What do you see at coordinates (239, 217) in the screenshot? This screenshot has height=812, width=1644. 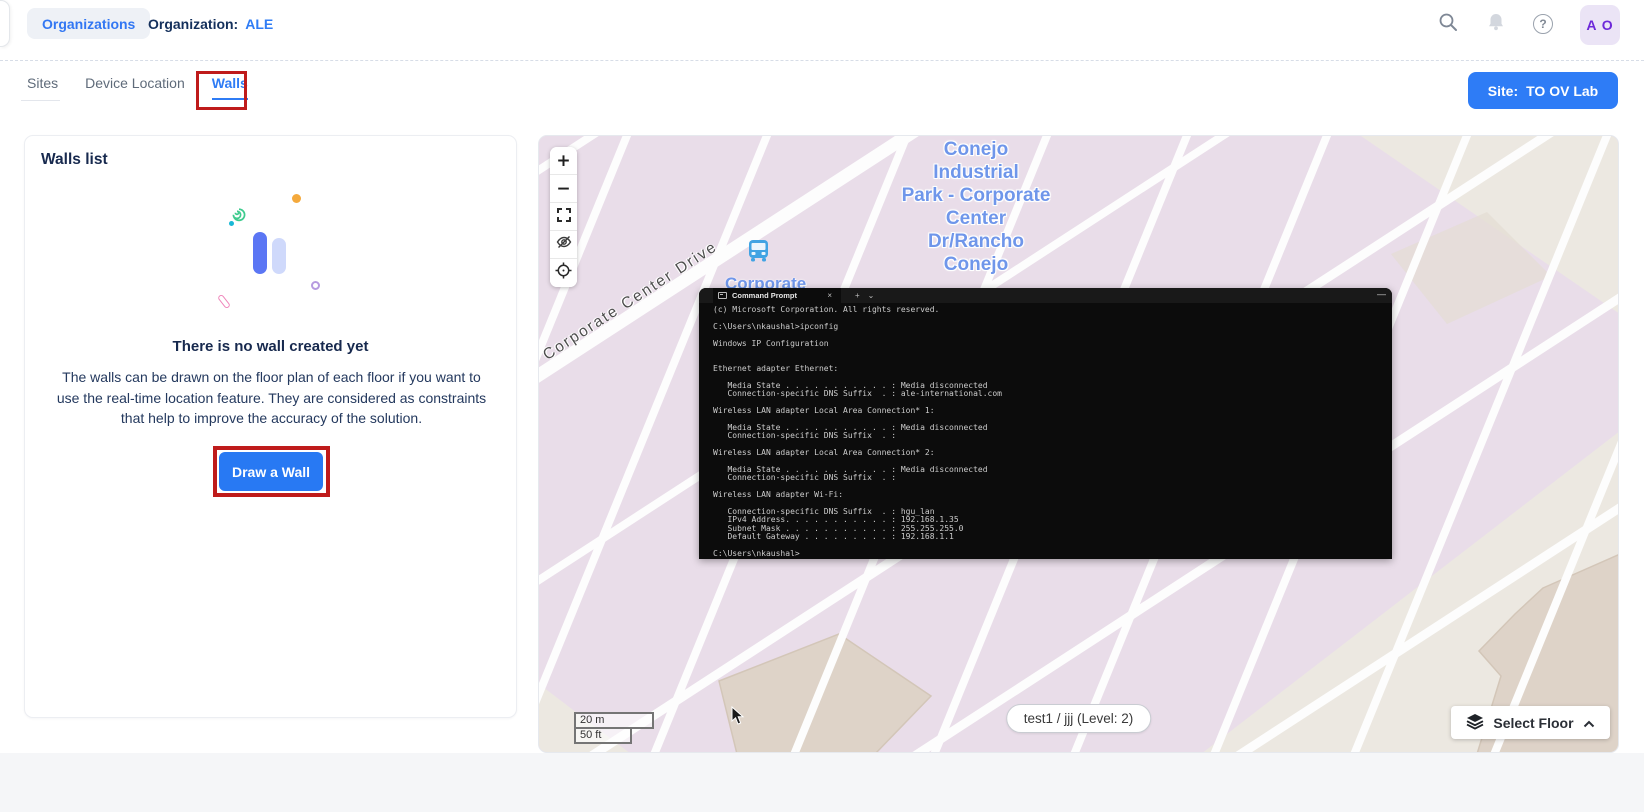 I see `illustration-green-swirl` at bounding box center [239, 217].